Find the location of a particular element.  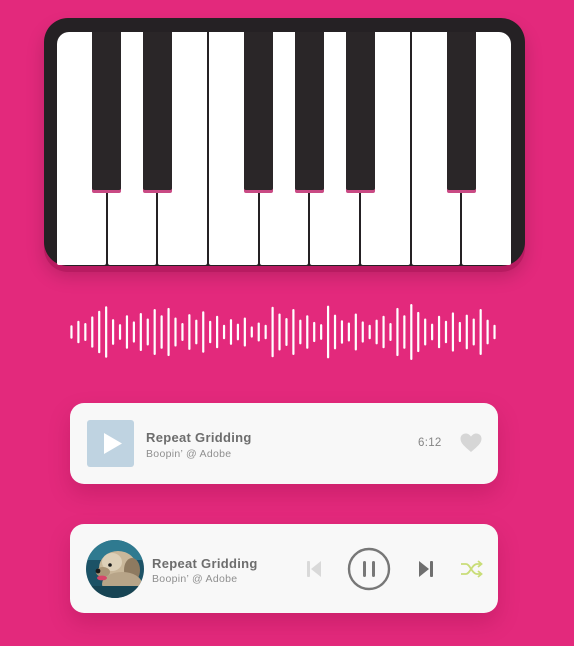

play-button is located at coordinates (110, 443).